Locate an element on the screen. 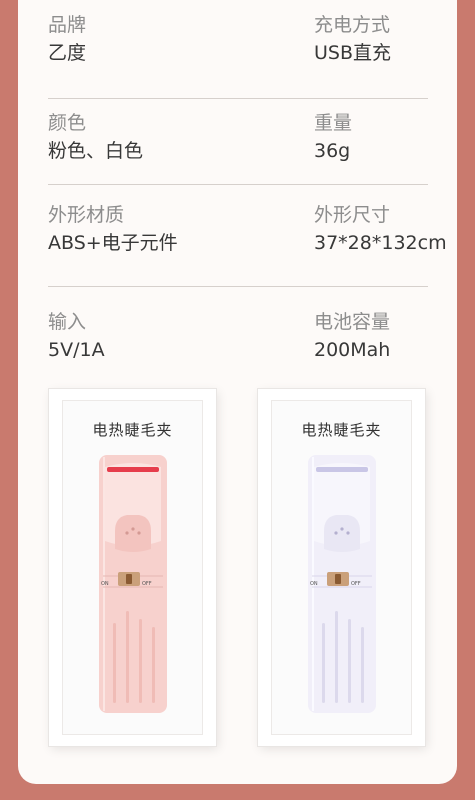  spec-value: ABS+电子元件 is located at coordinates (113, 243).